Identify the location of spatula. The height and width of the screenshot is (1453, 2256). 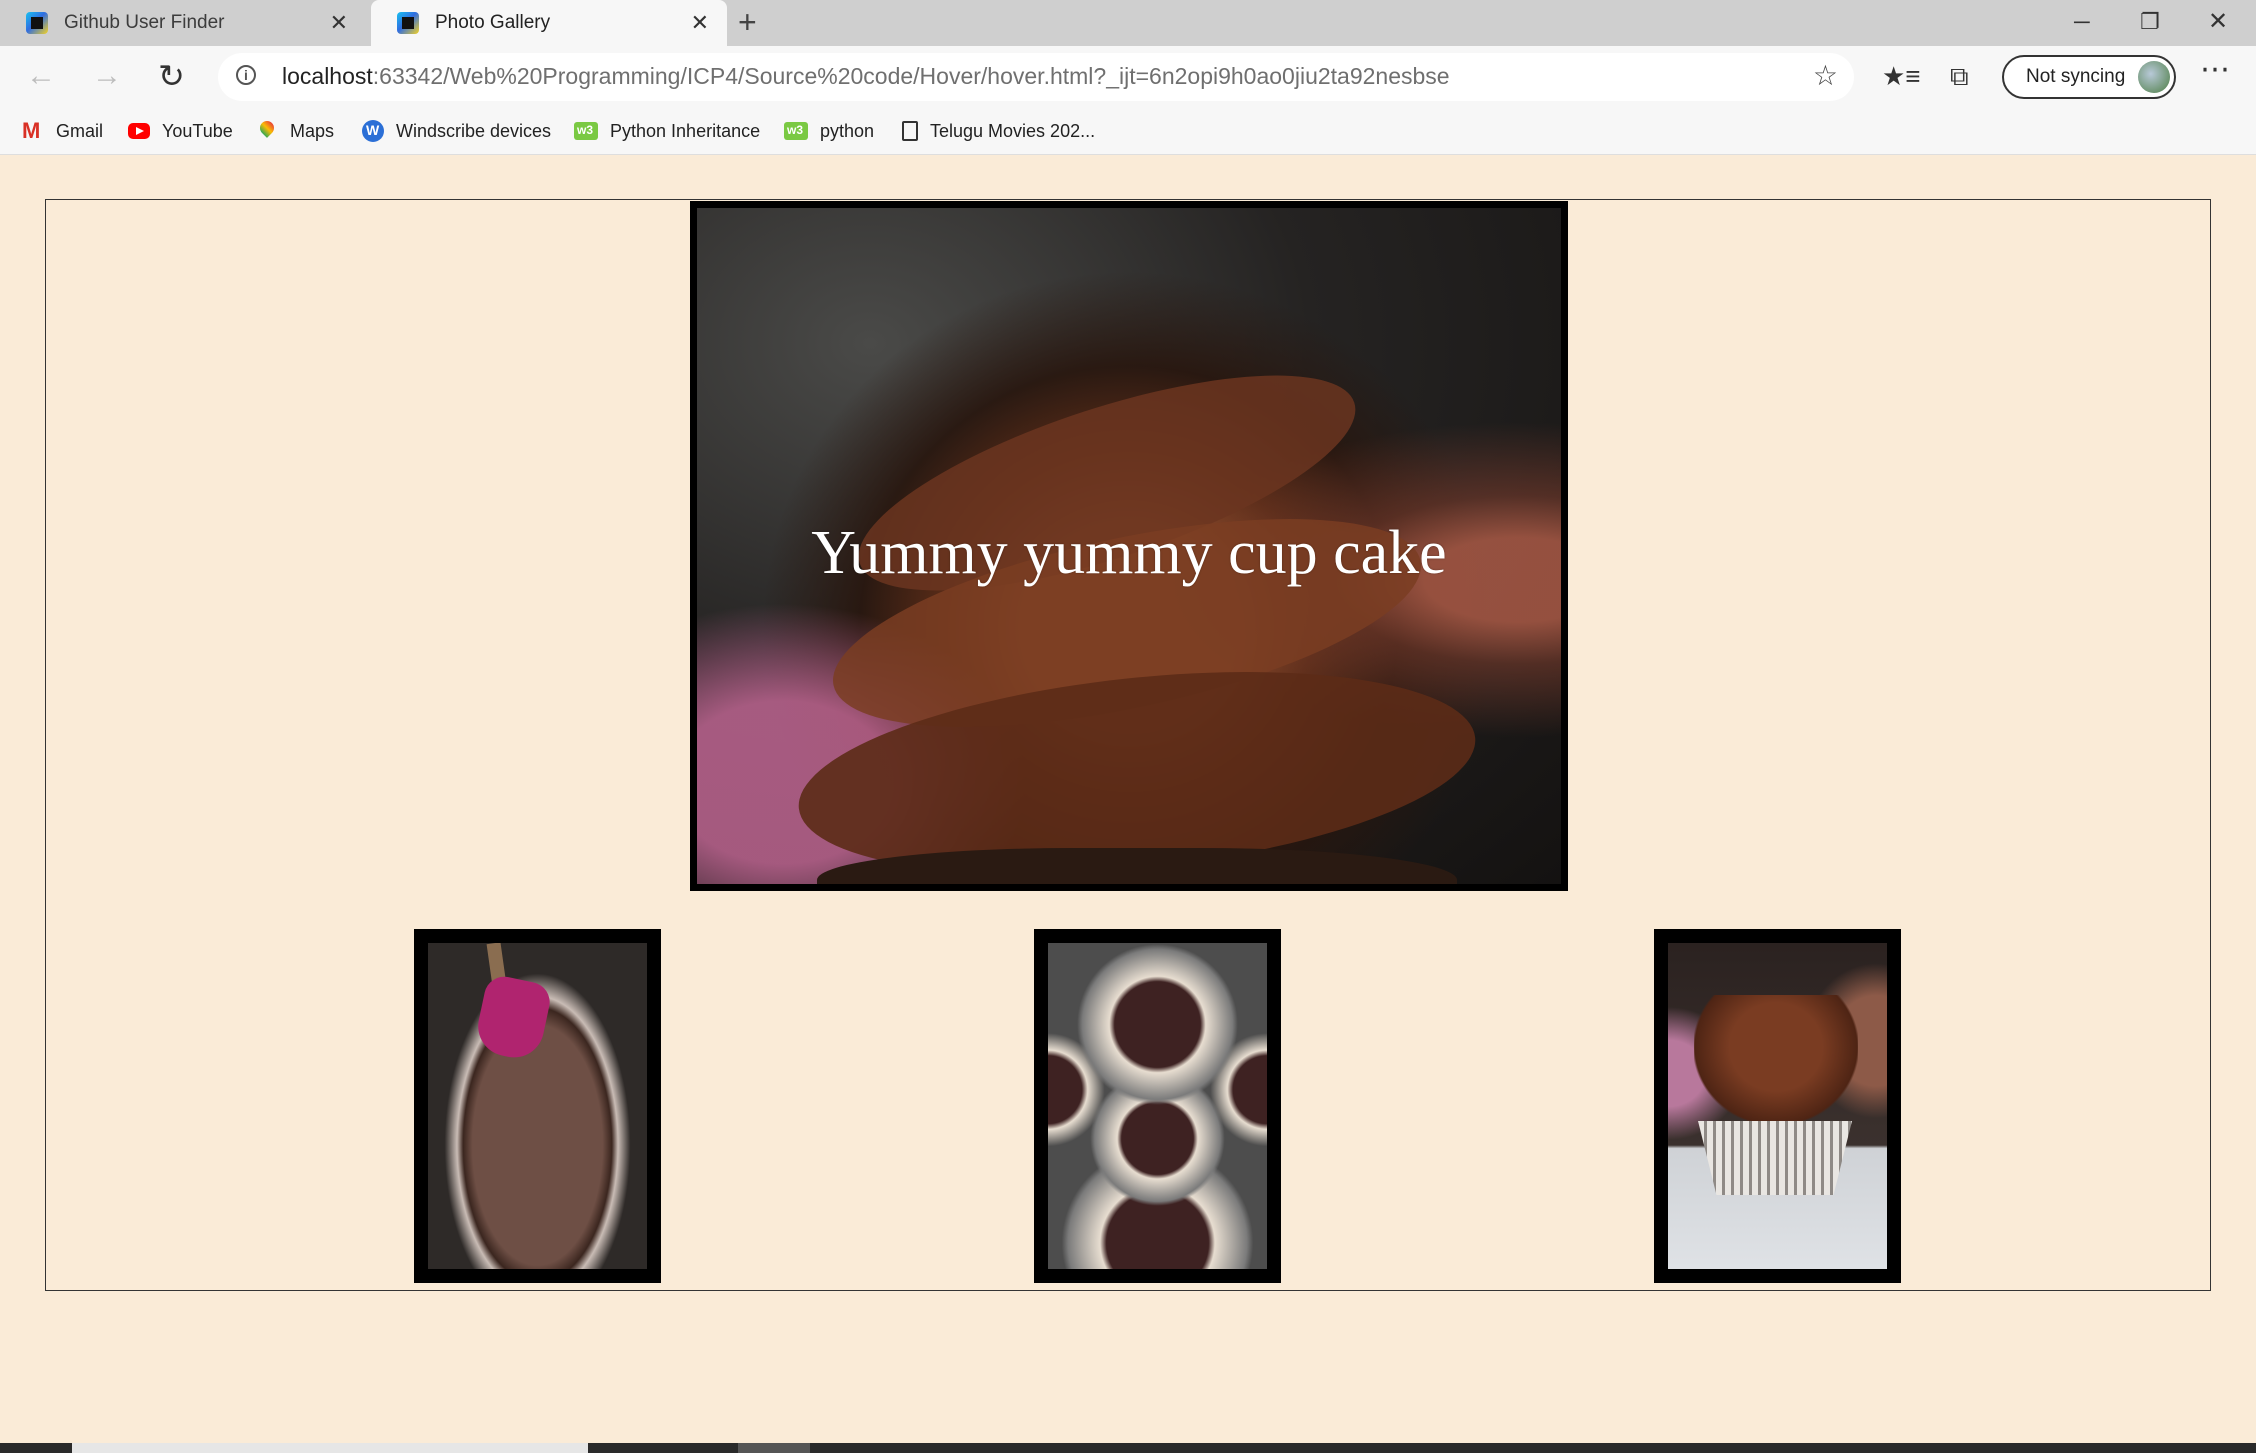
(513, 1018).